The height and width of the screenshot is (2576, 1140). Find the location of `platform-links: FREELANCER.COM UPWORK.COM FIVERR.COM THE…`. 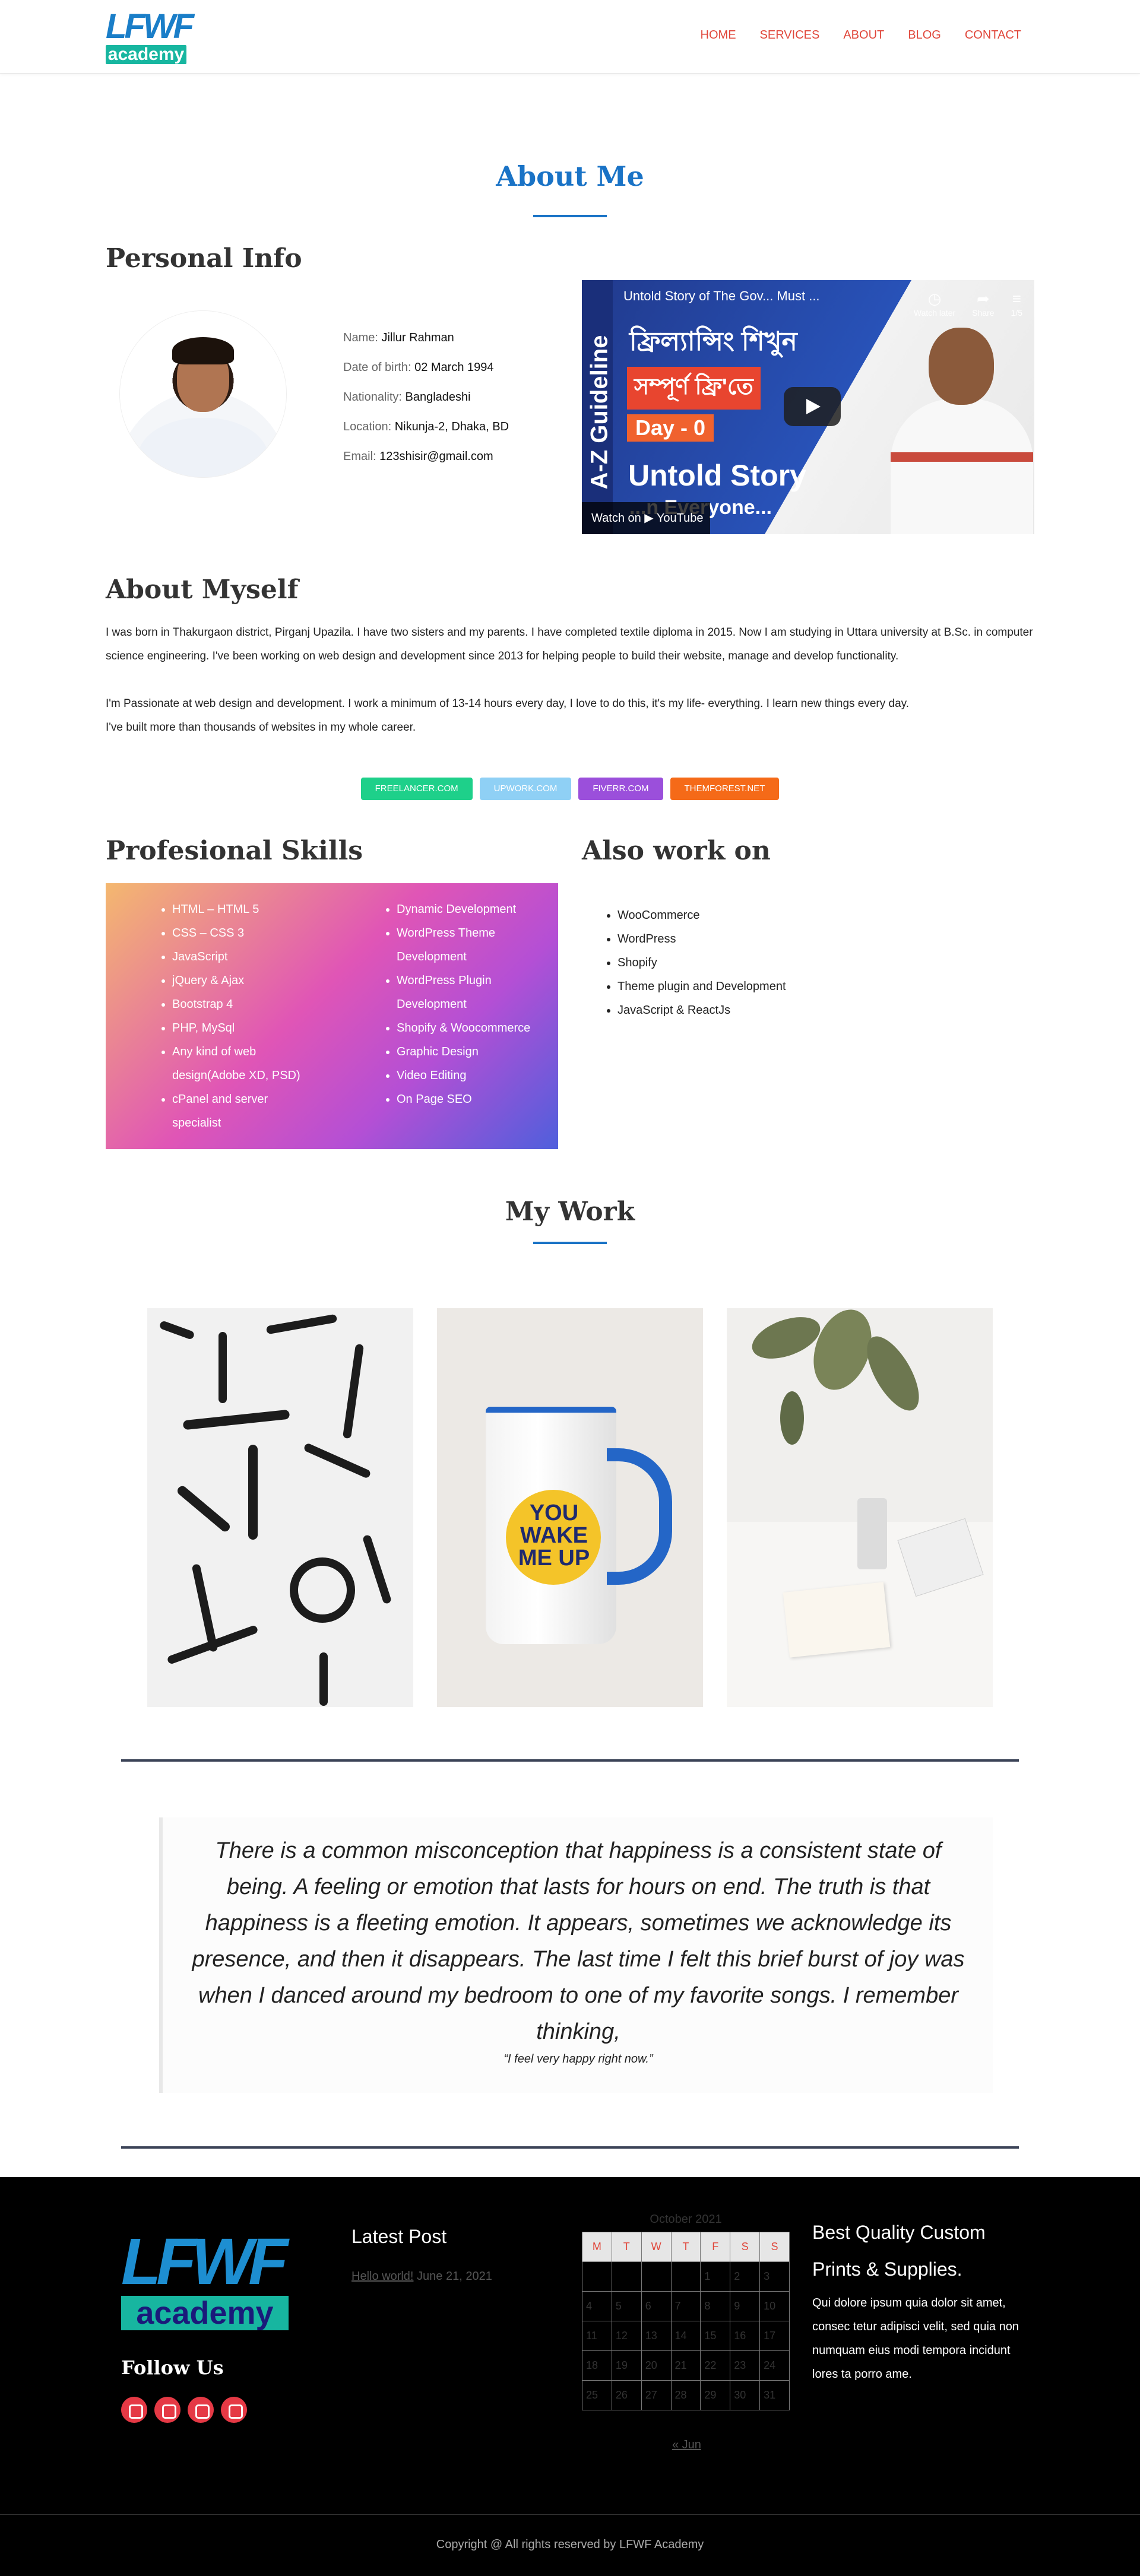

platform-links: FREELANCER.COM UPWORK.COM FIVERR.COM THE… is located at coordinates (570, 789).